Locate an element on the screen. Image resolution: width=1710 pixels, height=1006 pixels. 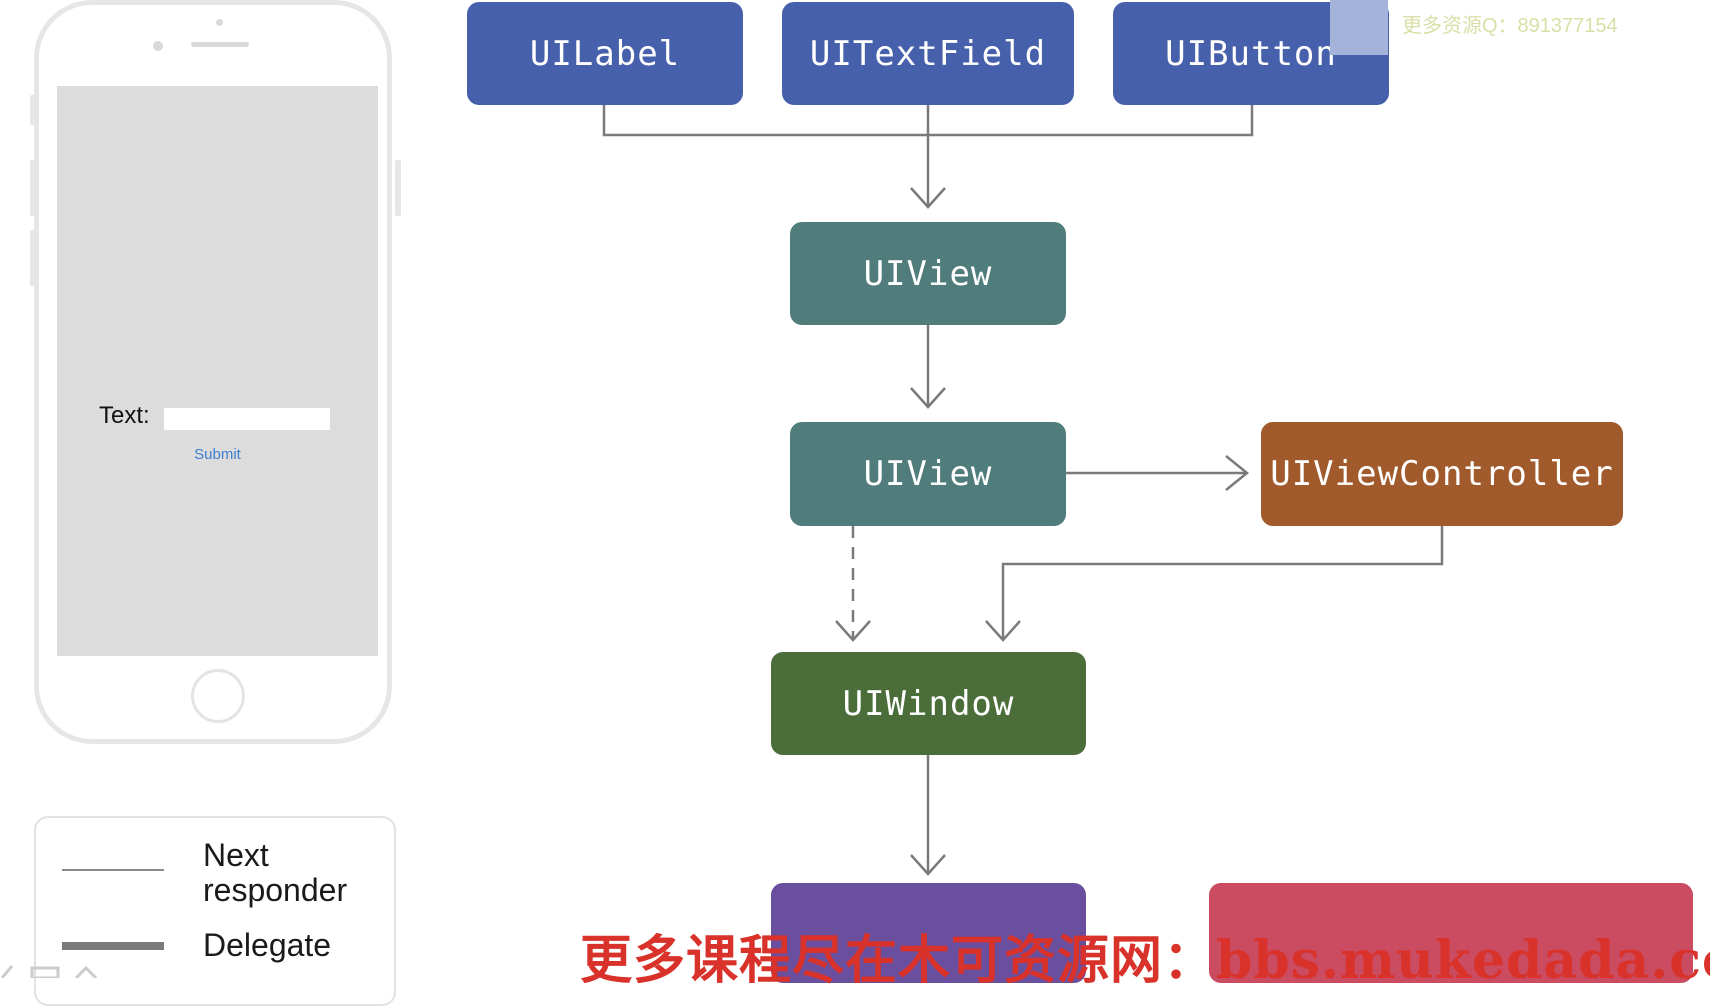
watermark-banner: 更多课程尽在木可资源网：bbs.mukedada.com is located at coordinates (1145, 960).